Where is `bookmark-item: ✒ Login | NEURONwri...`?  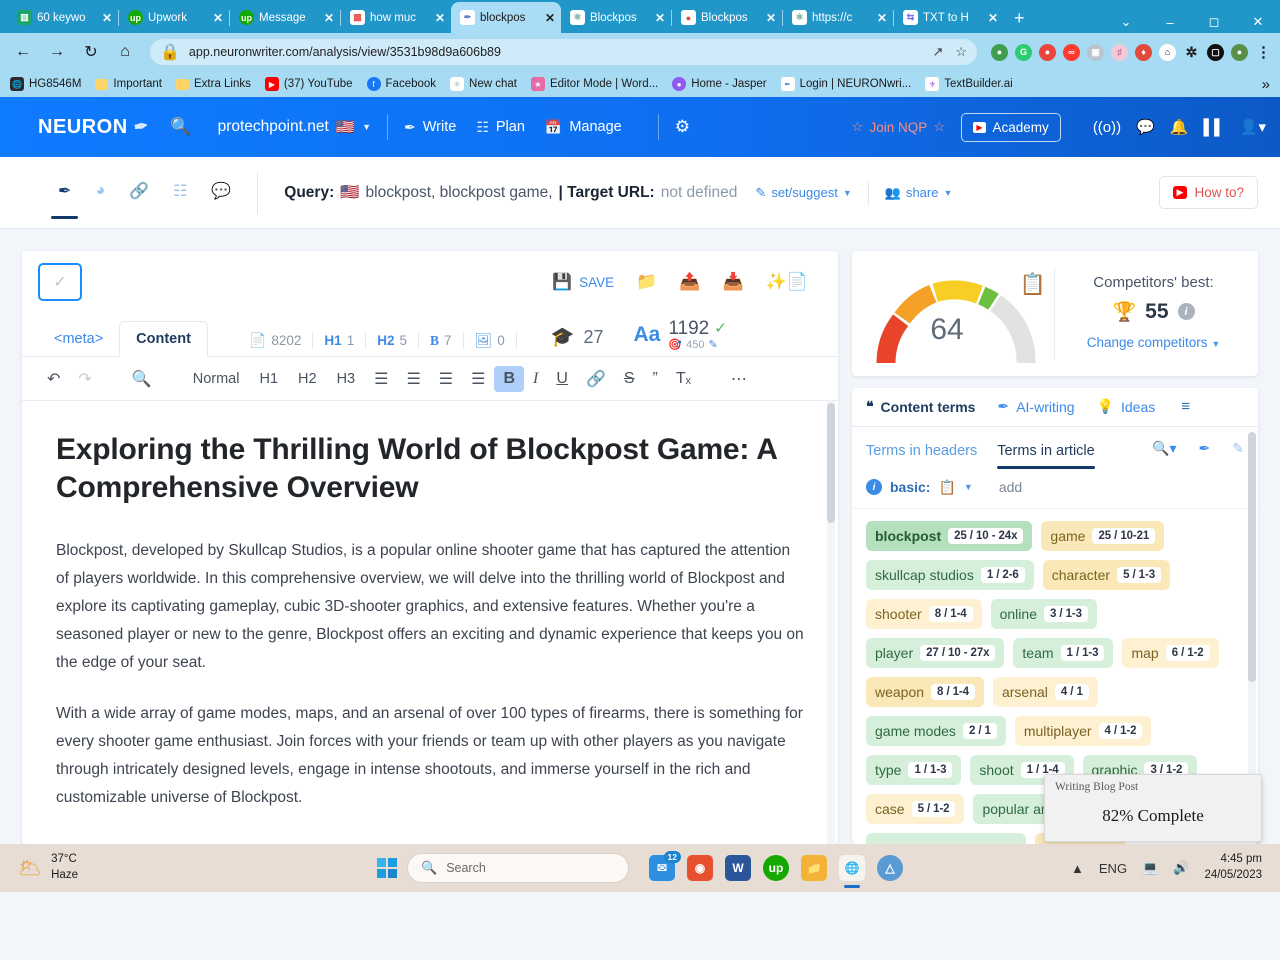
bookmark-item: ✒ Login | NEURONwri... is located at coordinates (845, 84).